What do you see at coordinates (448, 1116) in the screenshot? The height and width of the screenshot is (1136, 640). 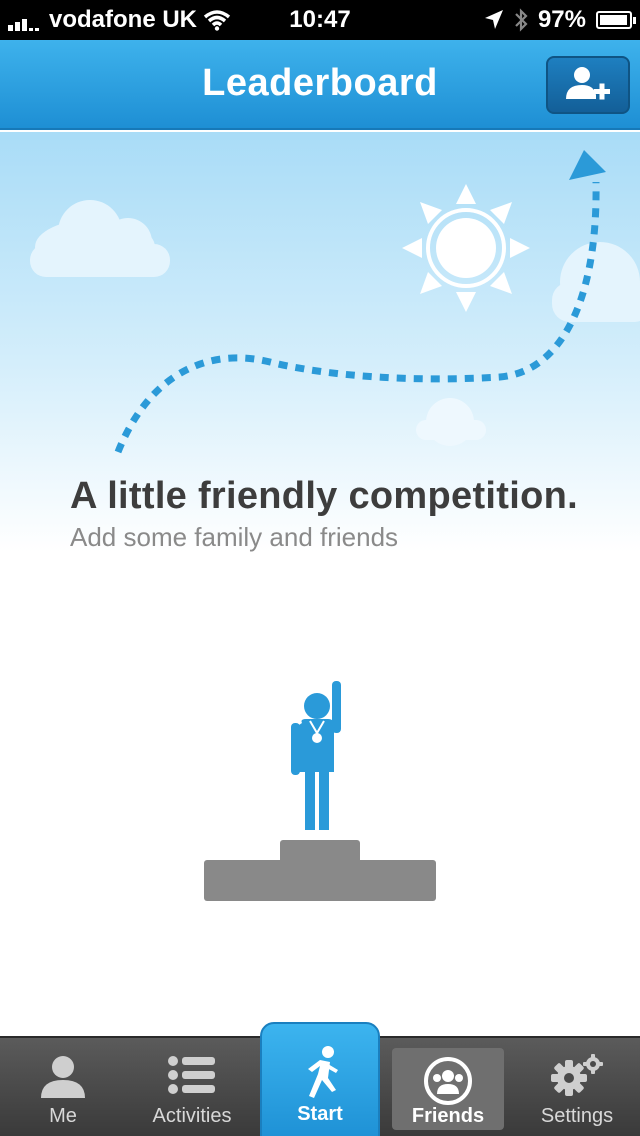 I see `tab-label-friends: Friends` at bounding box center [448, 1116].